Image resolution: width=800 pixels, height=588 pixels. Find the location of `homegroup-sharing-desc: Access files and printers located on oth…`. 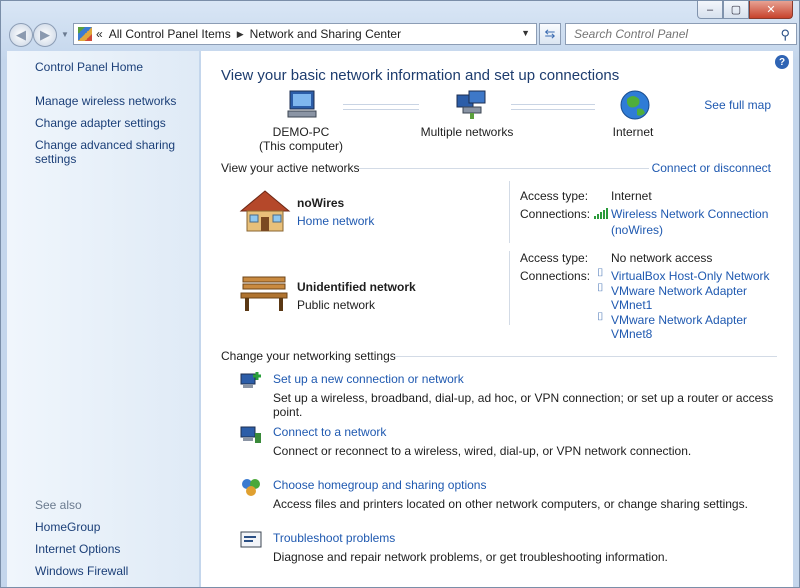

homegroup-sharing-desc: Access files and printers located on oth… is located at coordinates (510, 504).